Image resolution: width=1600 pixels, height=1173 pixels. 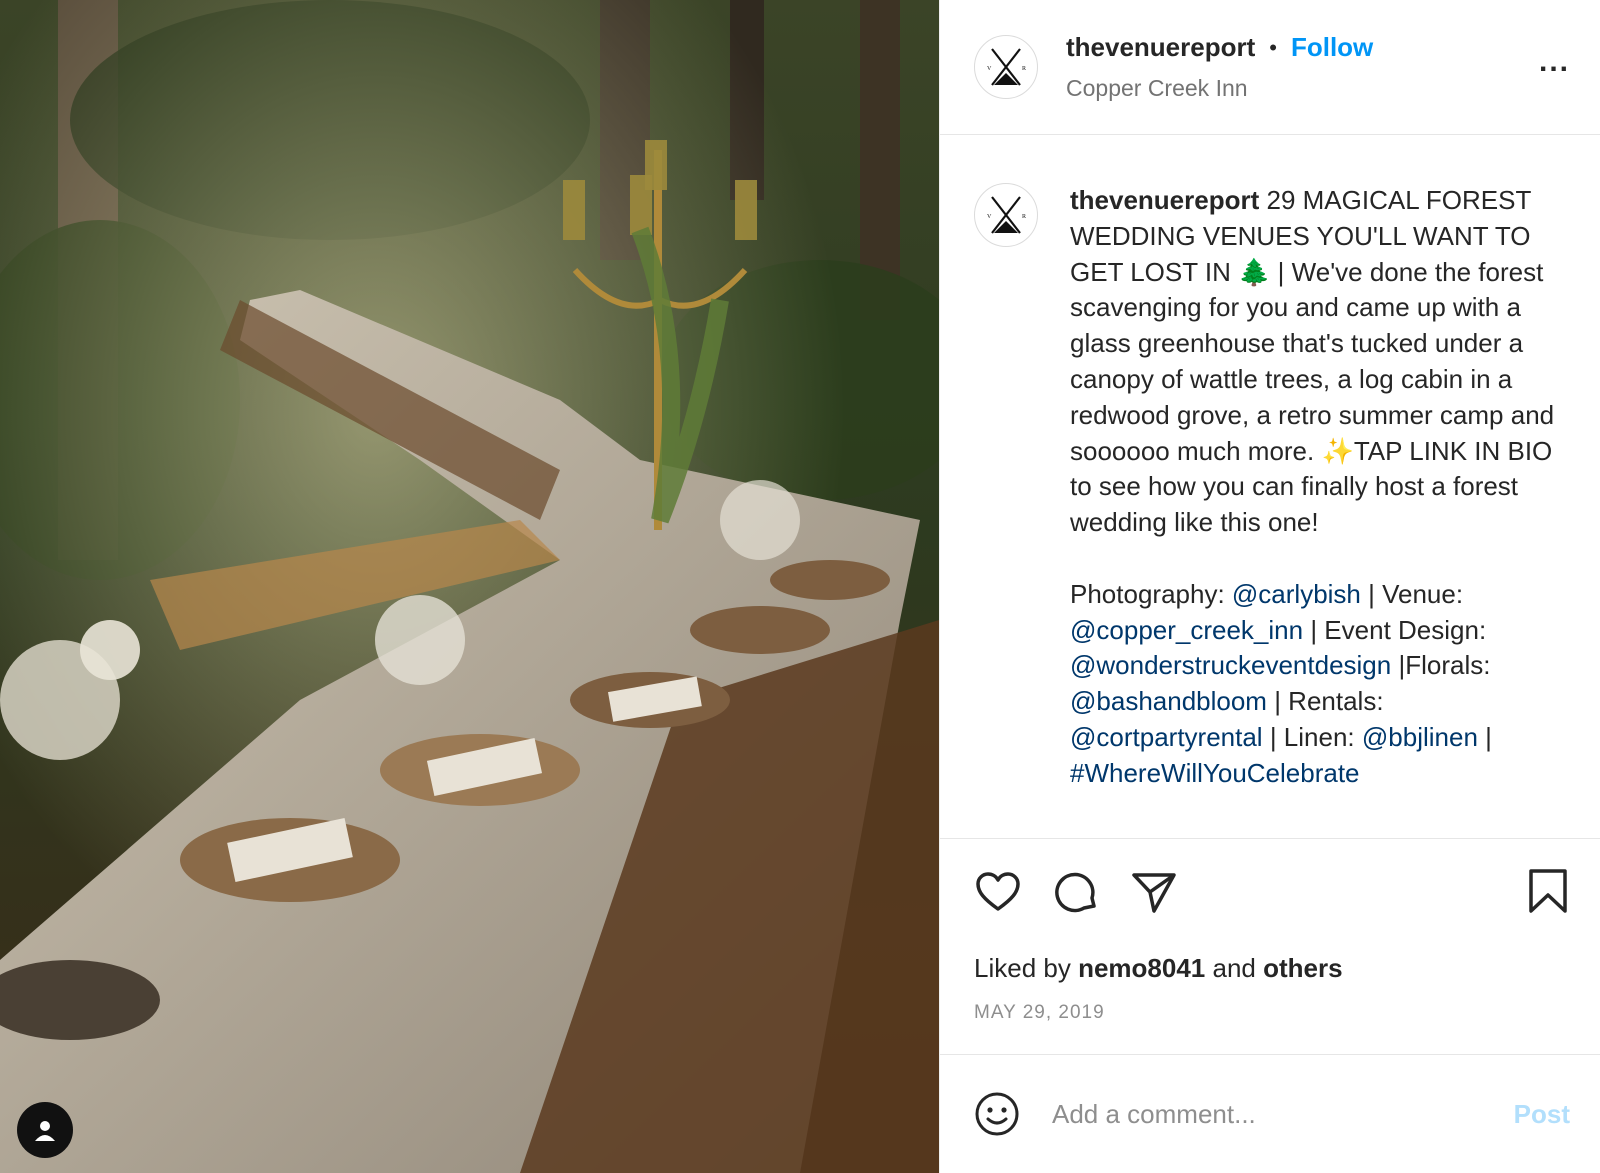 I want to click on like-button, so click(x=998, y=892).